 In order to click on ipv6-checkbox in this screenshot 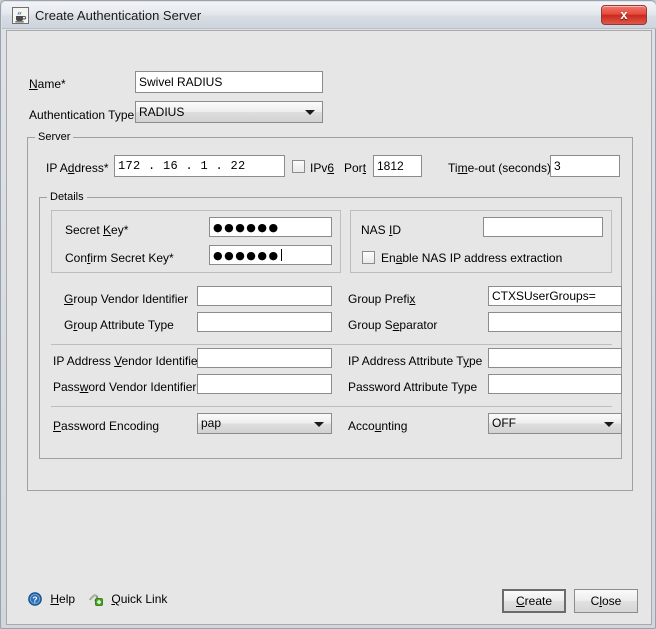, I will do `click(298, 166)`.